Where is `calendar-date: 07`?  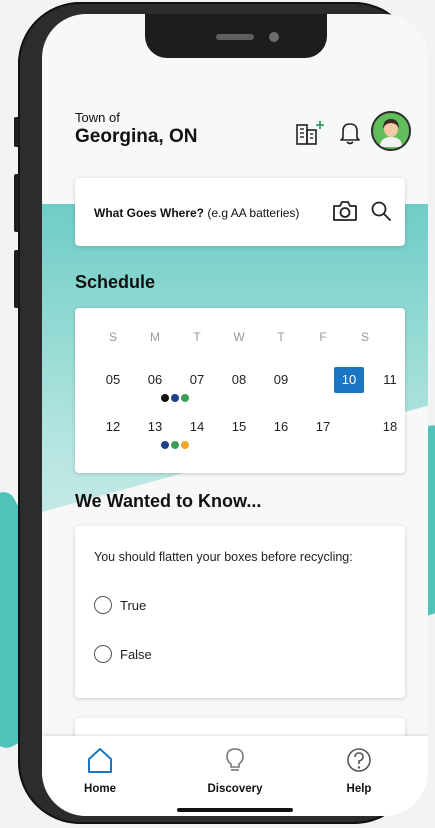 calendar-date: 07 is located at coordinates (197, 380).